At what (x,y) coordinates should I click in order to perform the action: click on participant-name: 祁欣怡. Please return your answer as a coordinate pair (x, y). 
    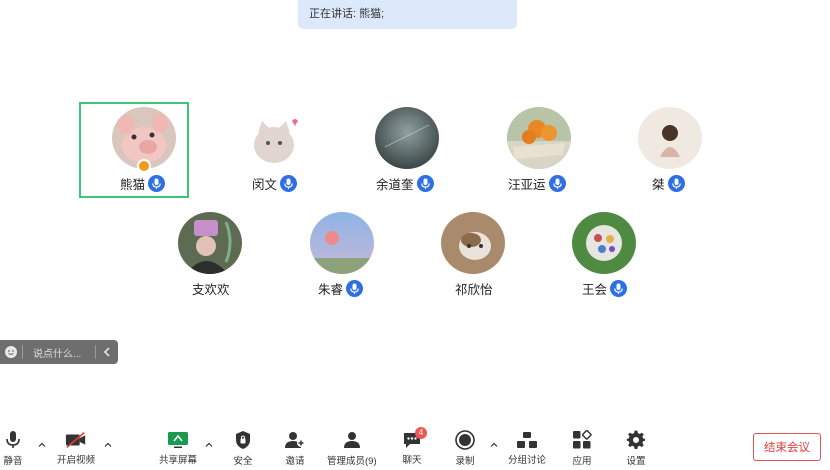
    Looking at the image, I should click on (474, 289).